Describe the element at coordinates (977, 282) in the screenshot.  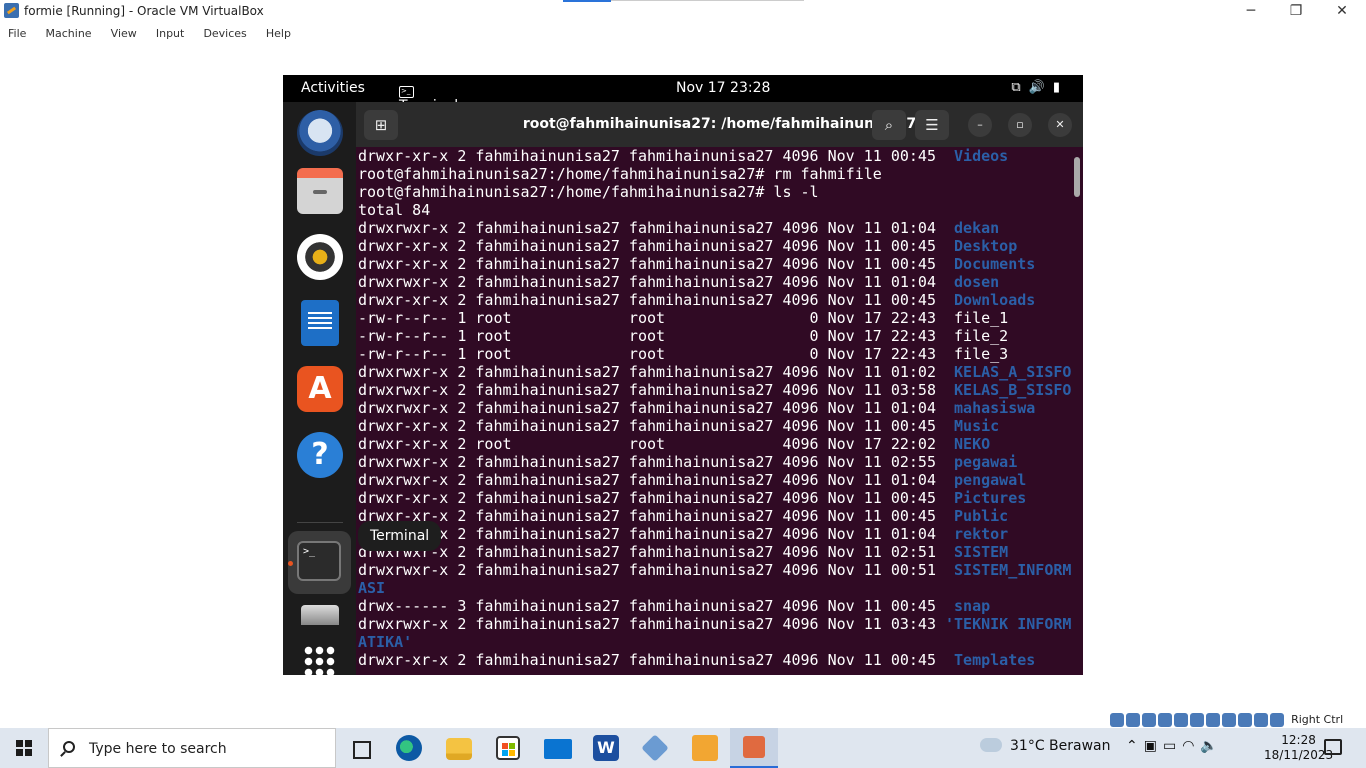
I see `directory-name: dosen` at that location.